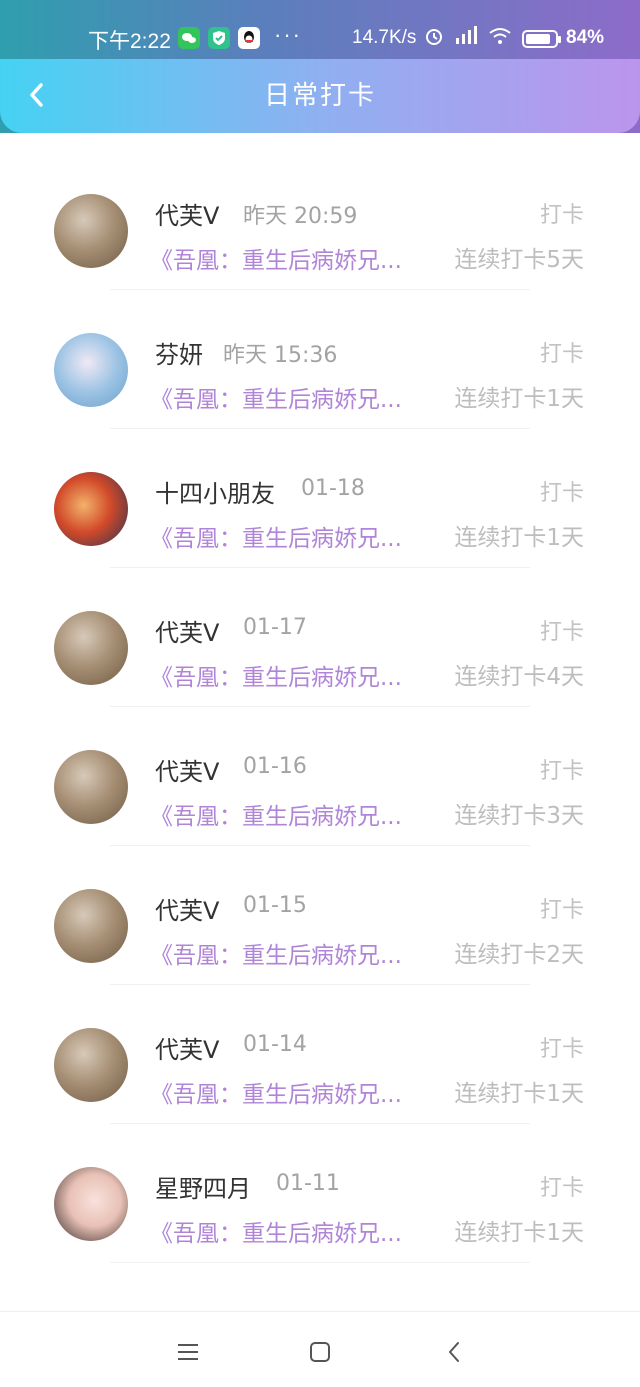 Image resolution: width=640 pixels, height=1387 pixels. Describe the element at coordinates (189, 38) in the screenshot. I see `wechat-icon` at that location.